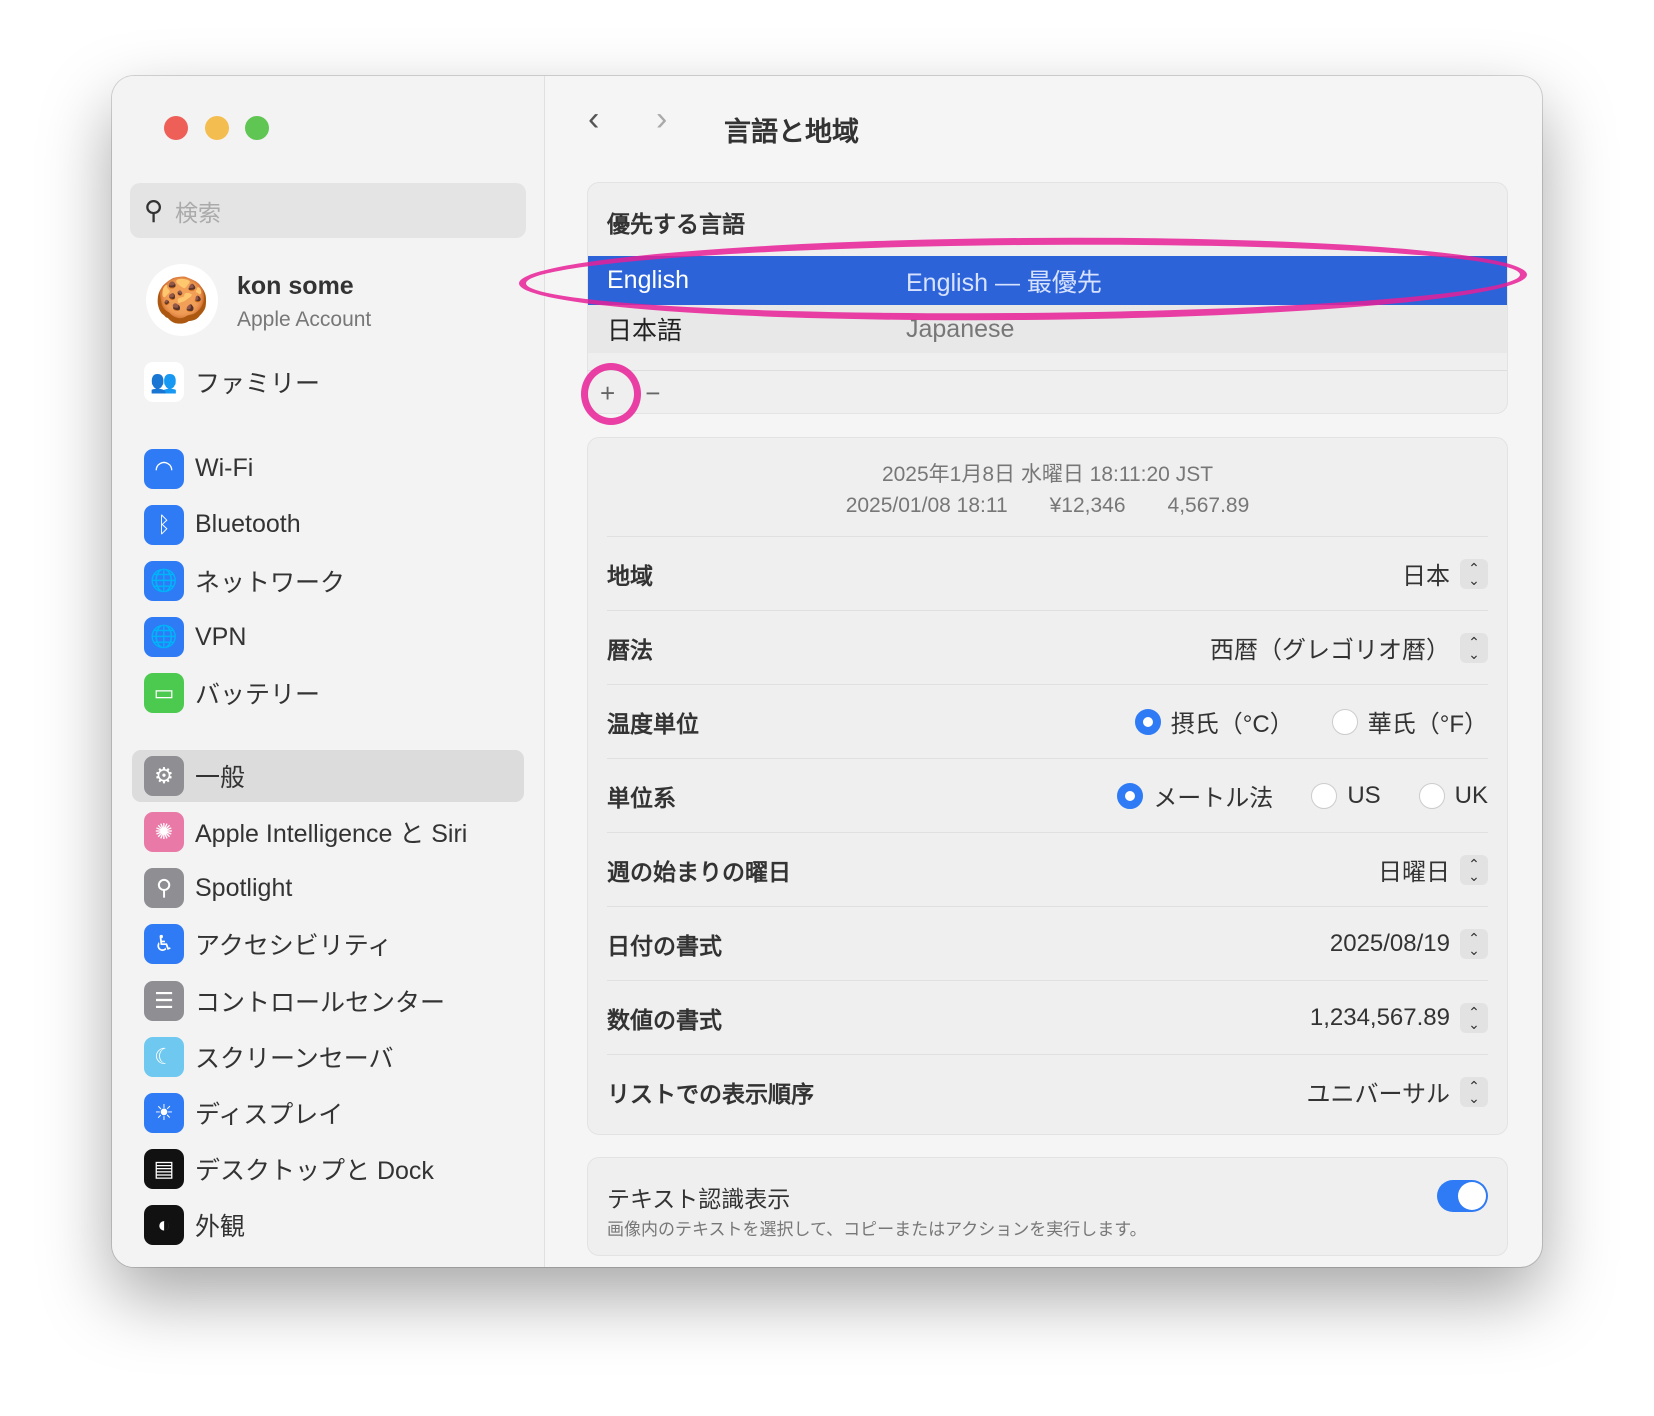 This screenshot has width=1654, height=1416. I want to click on list-sort-value: ユニバーサル, so click(1378, 1094).